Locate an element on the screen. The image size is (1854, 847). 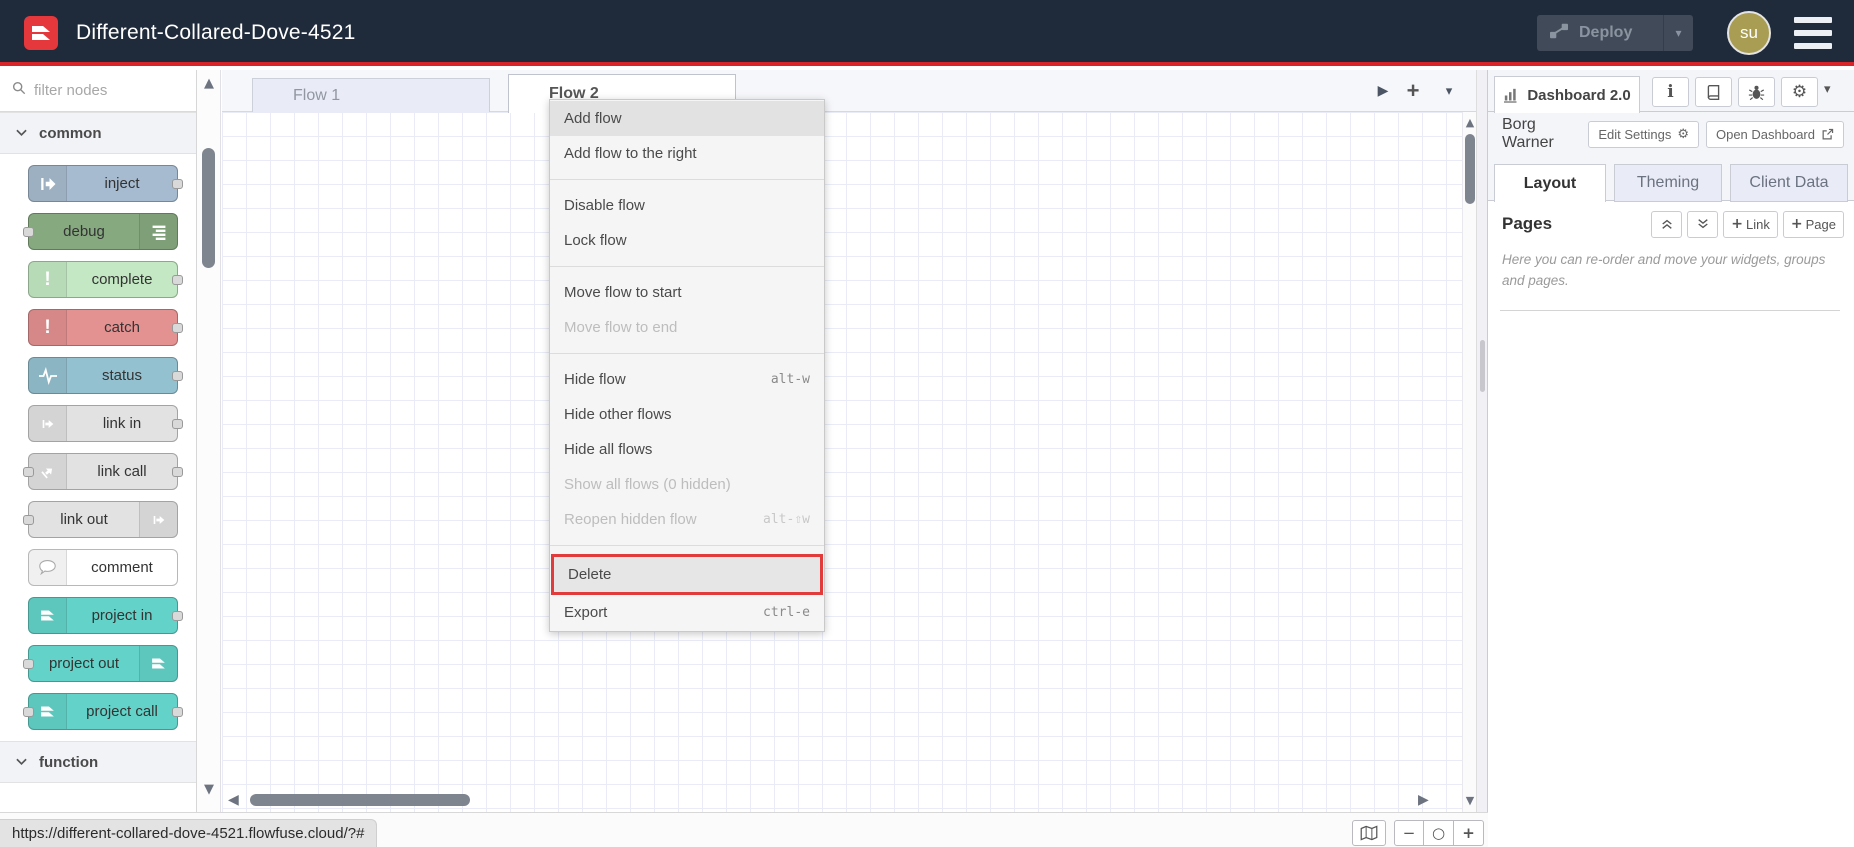
menu-item-shortcut: ctrl-e is located at coordinates (786, 612).